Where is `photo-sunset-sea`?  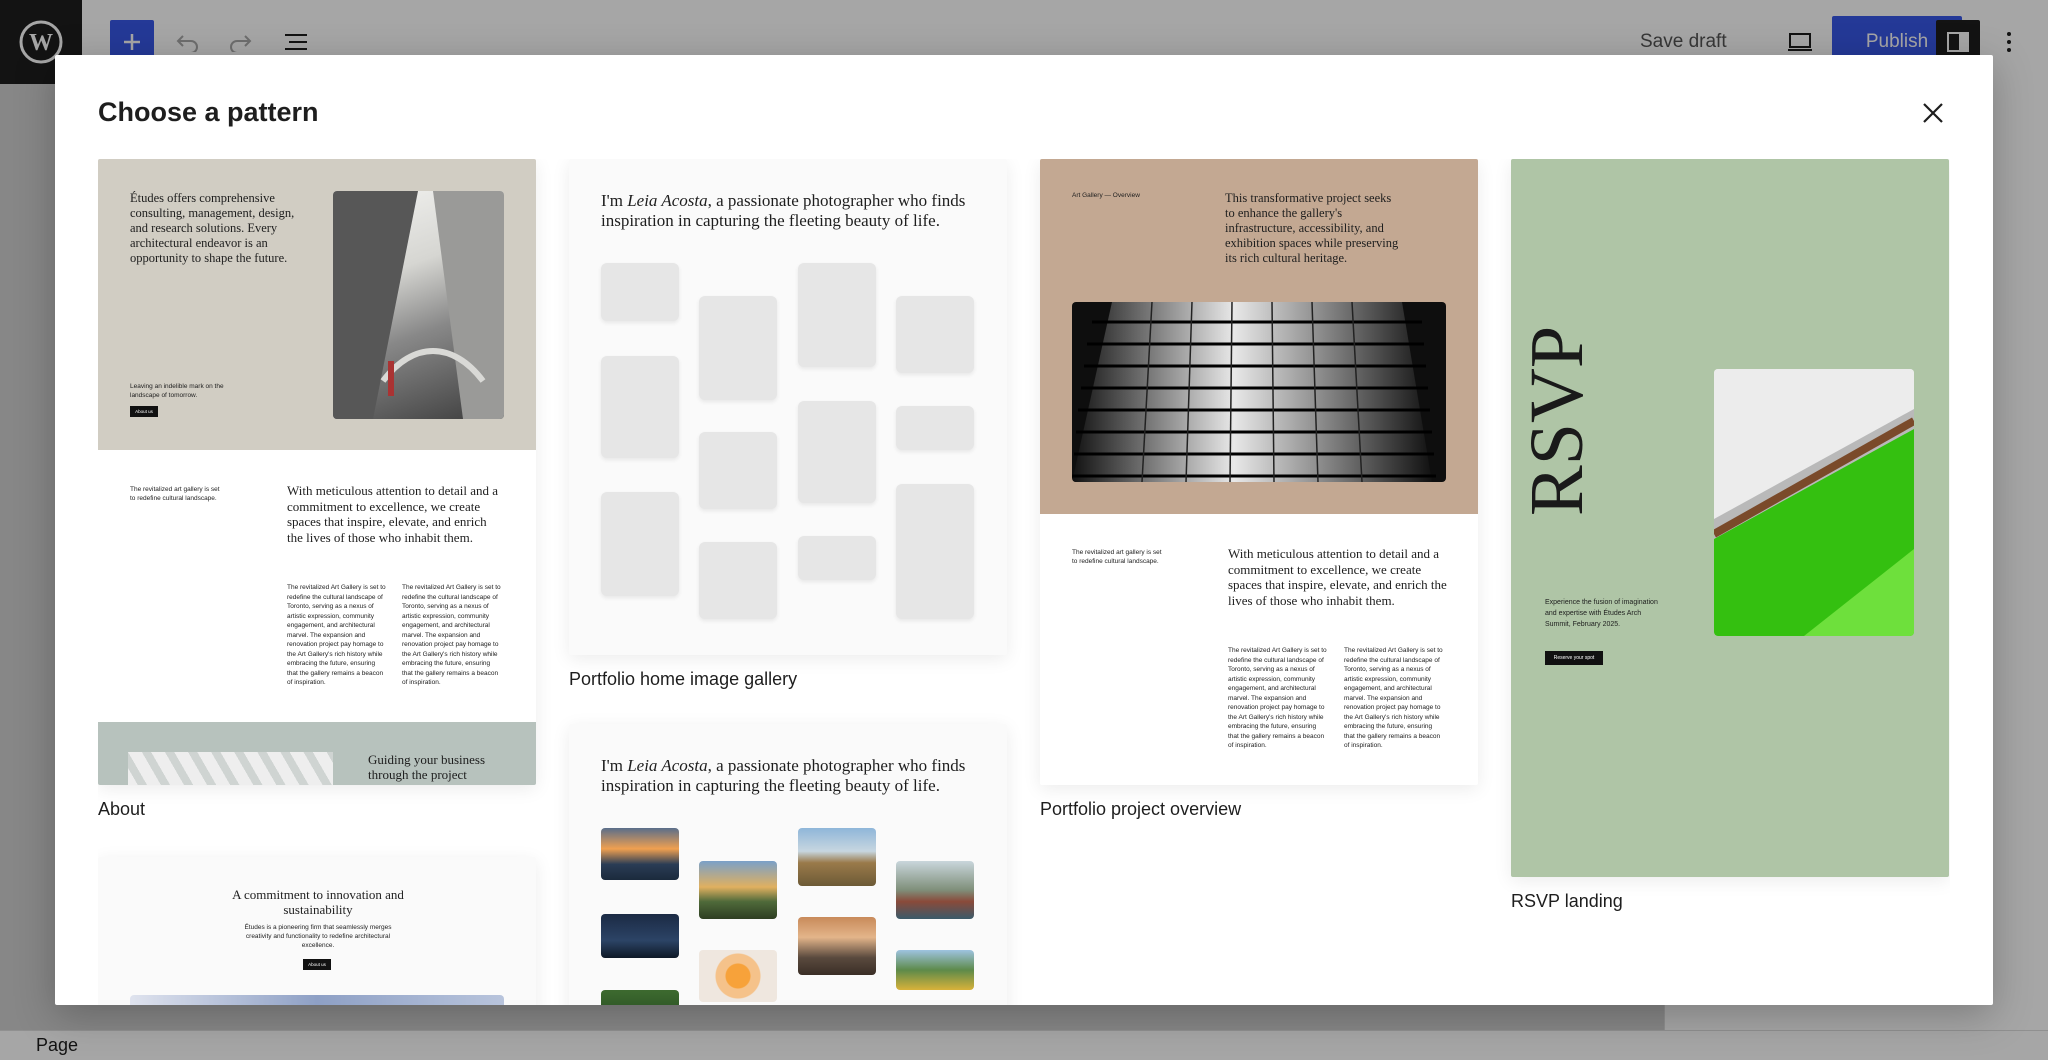 photo-sunset-sea is located at coordinates (640, 854).